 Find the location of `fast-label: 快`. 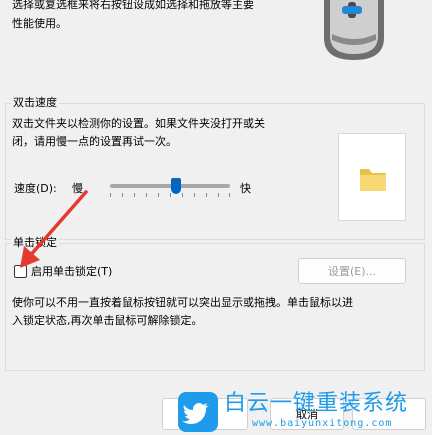

fast-label: 快 is located at coordinates (245, 188).